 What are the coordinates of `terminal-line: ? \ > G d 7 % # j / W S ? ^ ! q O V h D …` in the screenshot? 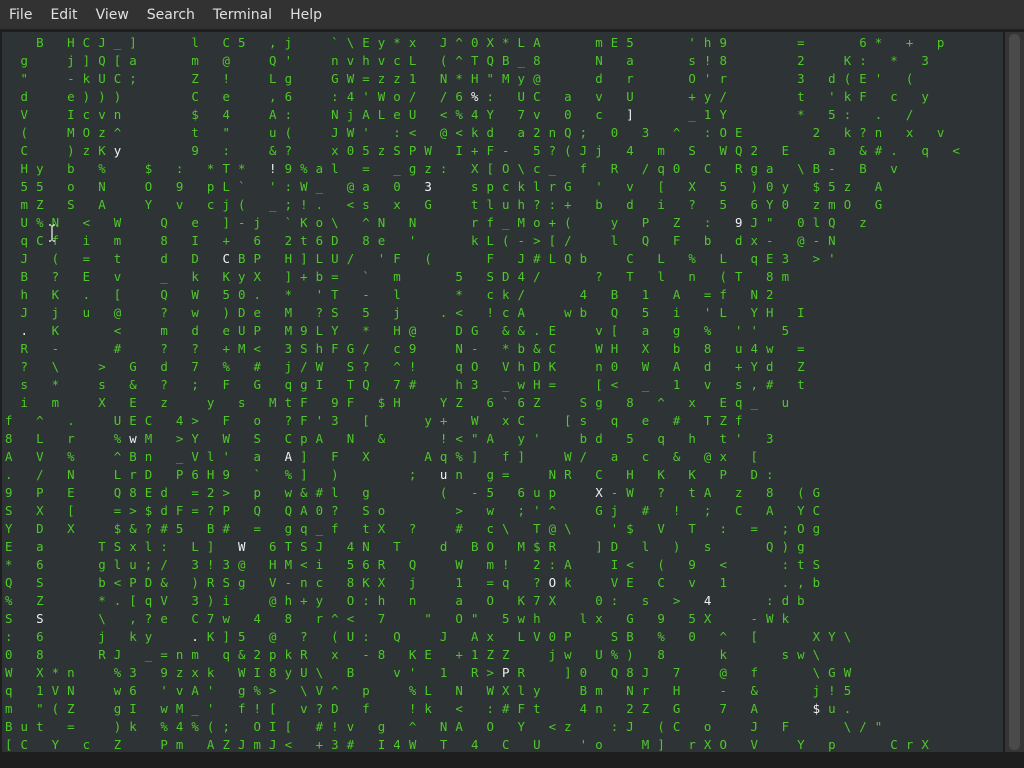 It's located at (412, 366).